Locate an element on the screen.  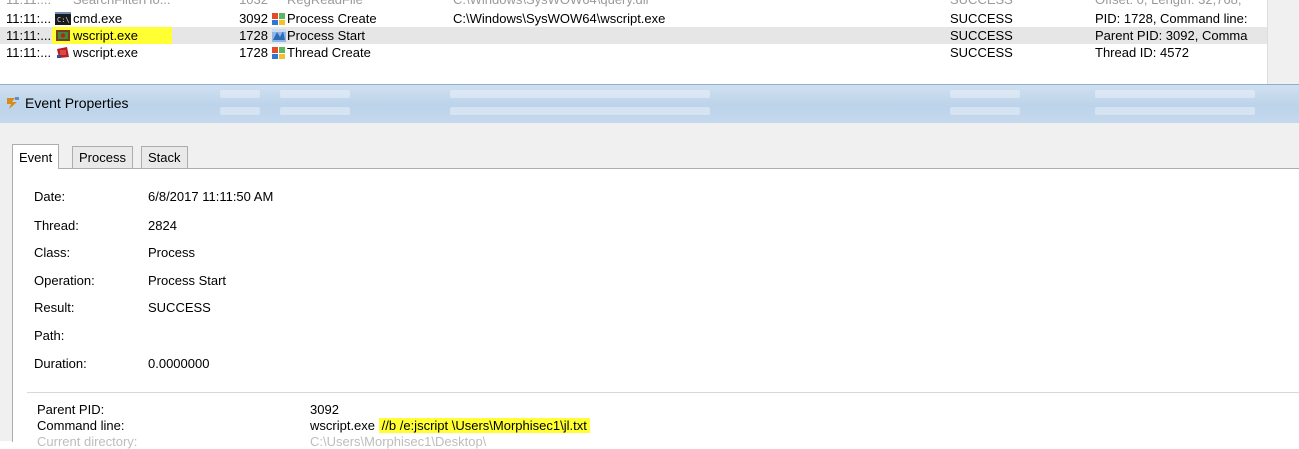
date-value: 6/8/2017 11:11:50 AM is located at coordinates (211, 196).